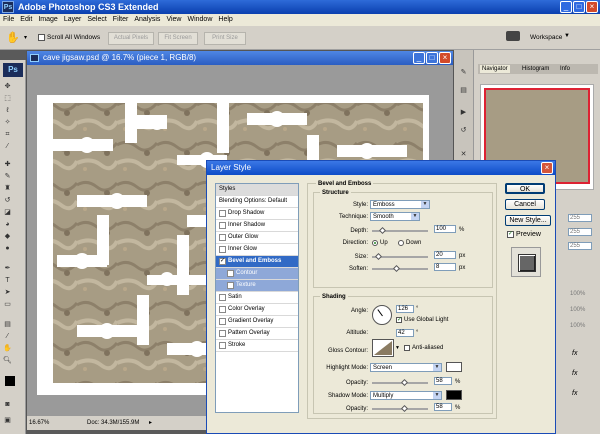 The image size is (600, 434). Describe the element at coordinates (222, 249) in the screenshot. I see `inner-glow-checkbox` at that location.